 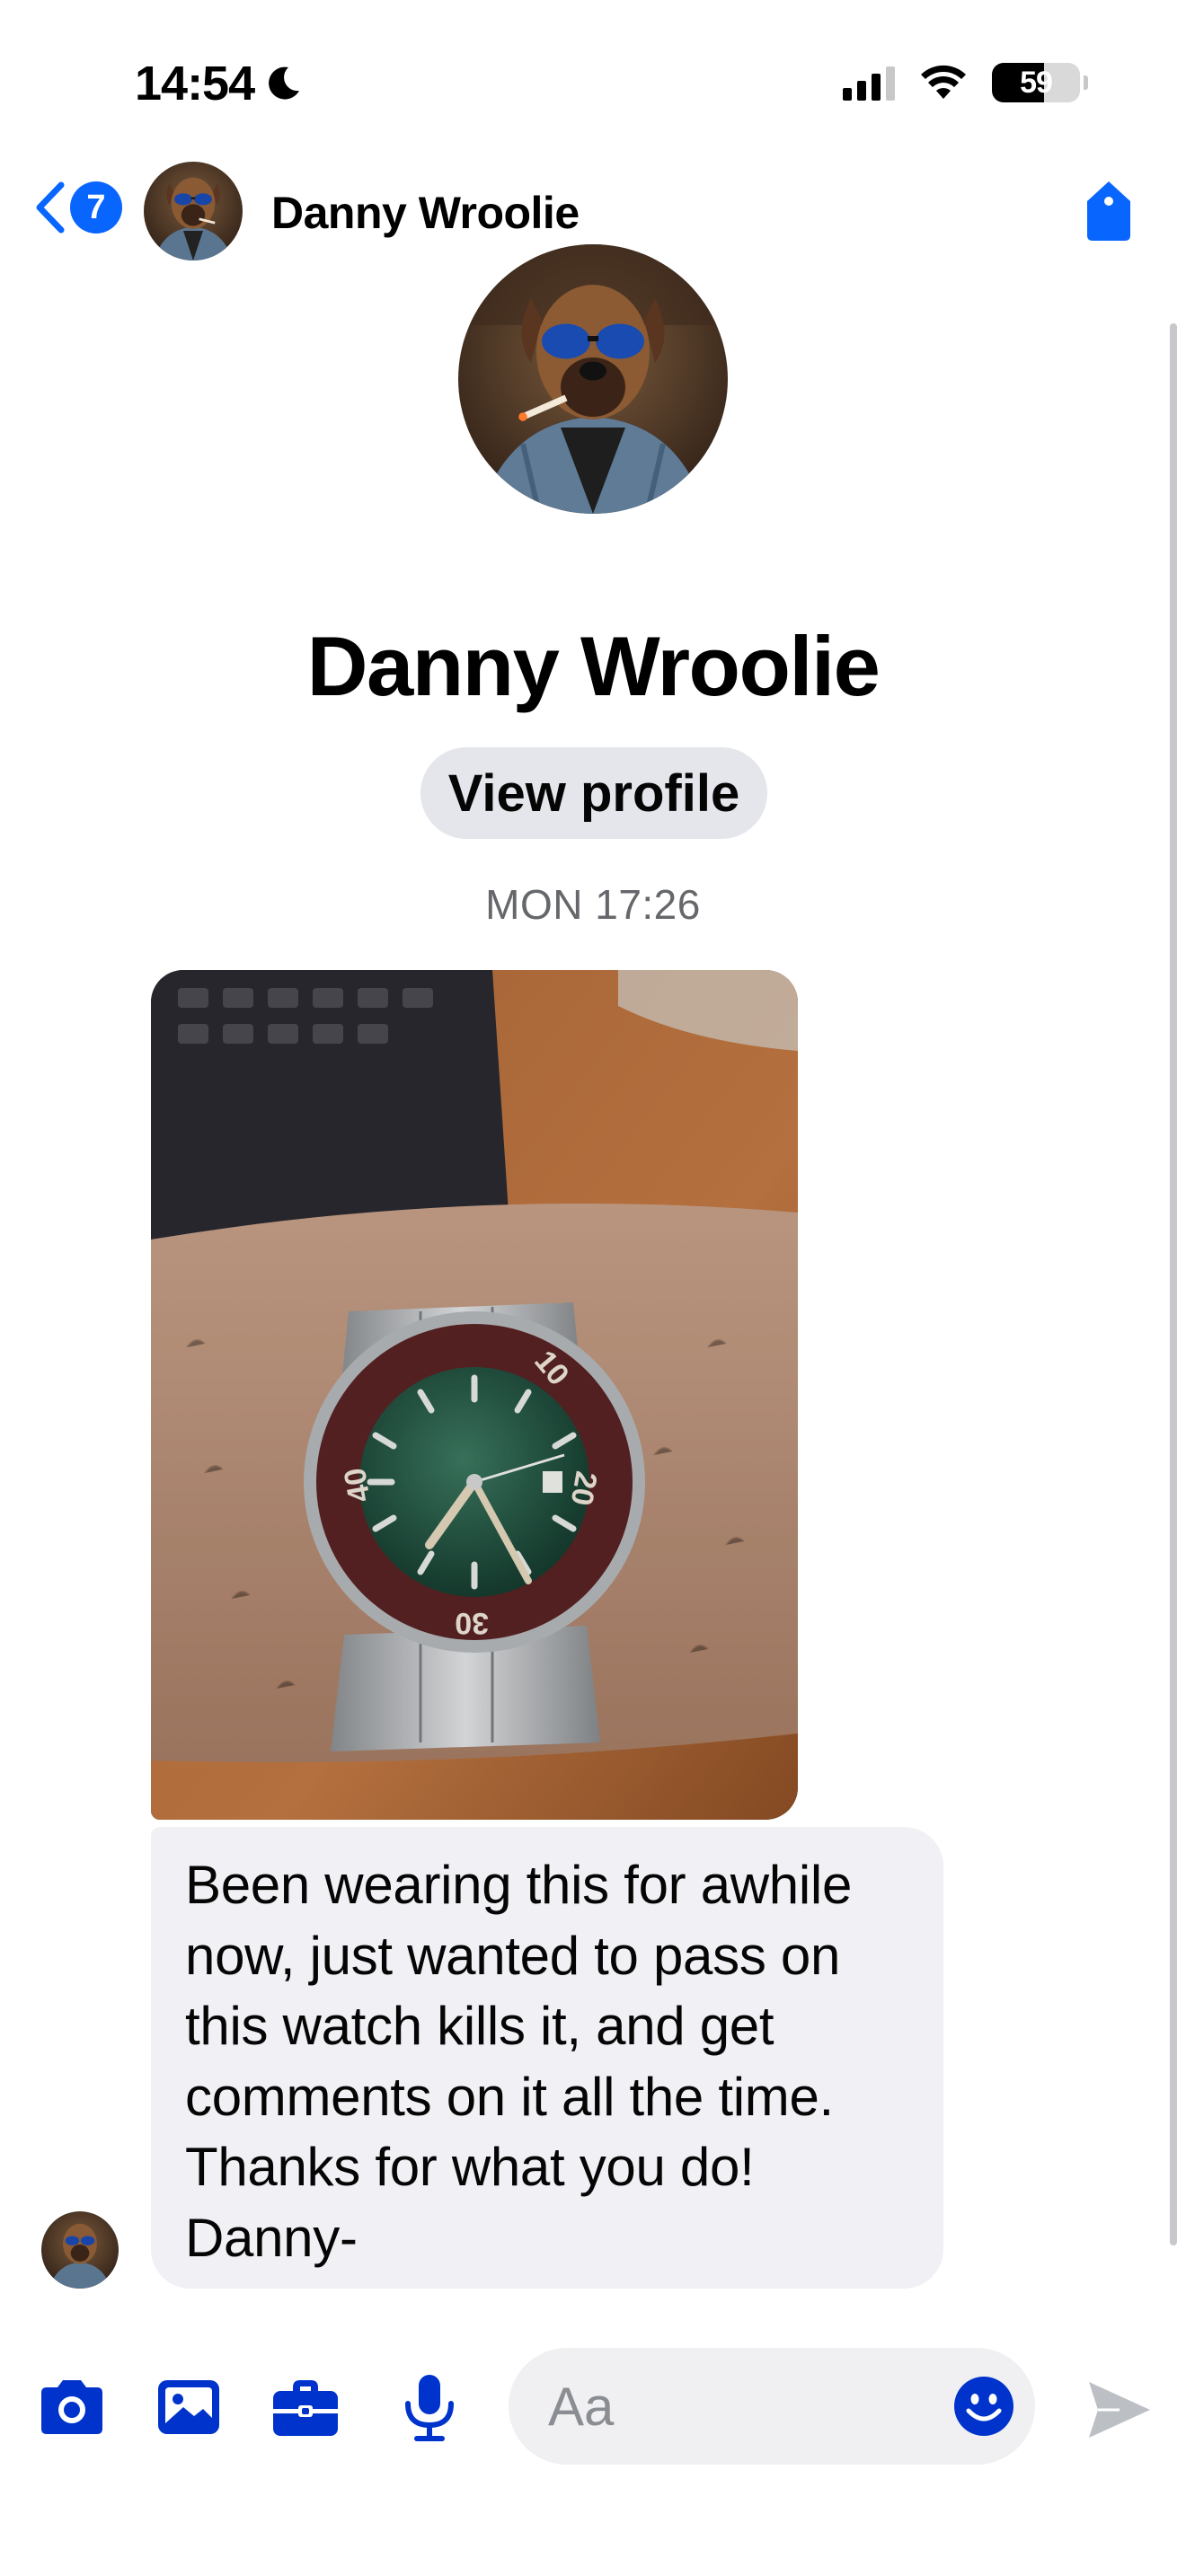 What do you see at coordinates (1036, 82) in the screenshot?
I see `battery-level: 59` at bounding box center [1036, 82].